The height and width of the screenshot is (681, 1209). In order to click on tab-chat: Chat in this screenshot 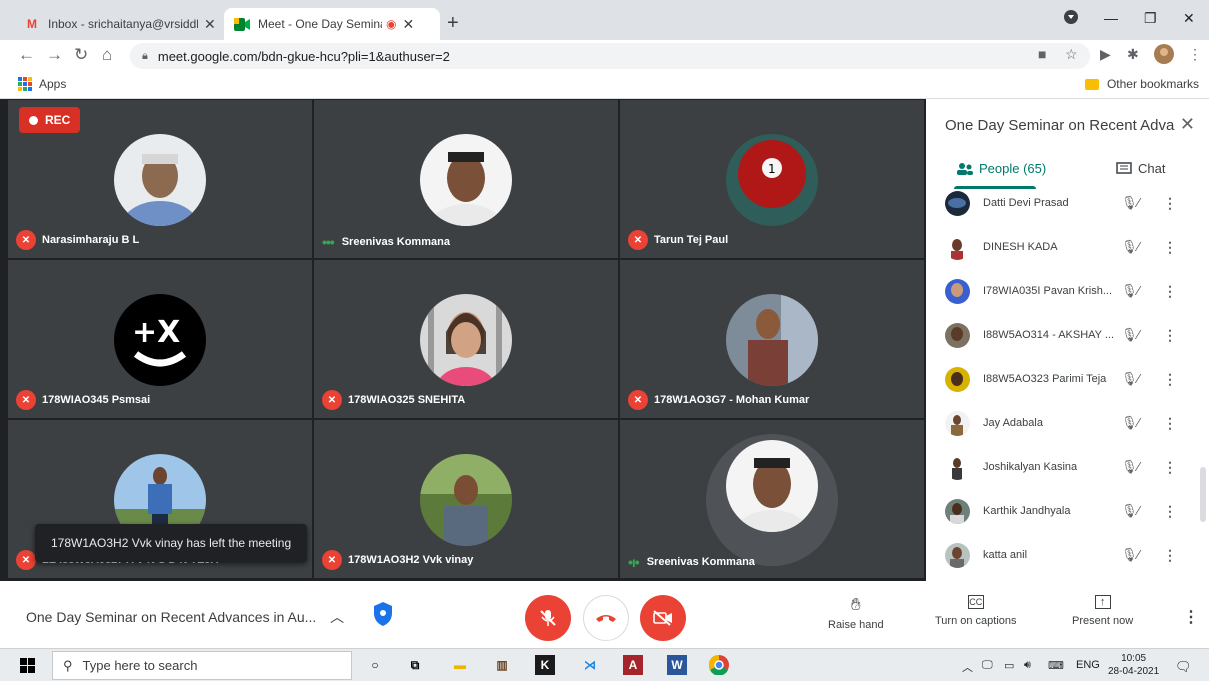, I will do `click(1140, 168)`.